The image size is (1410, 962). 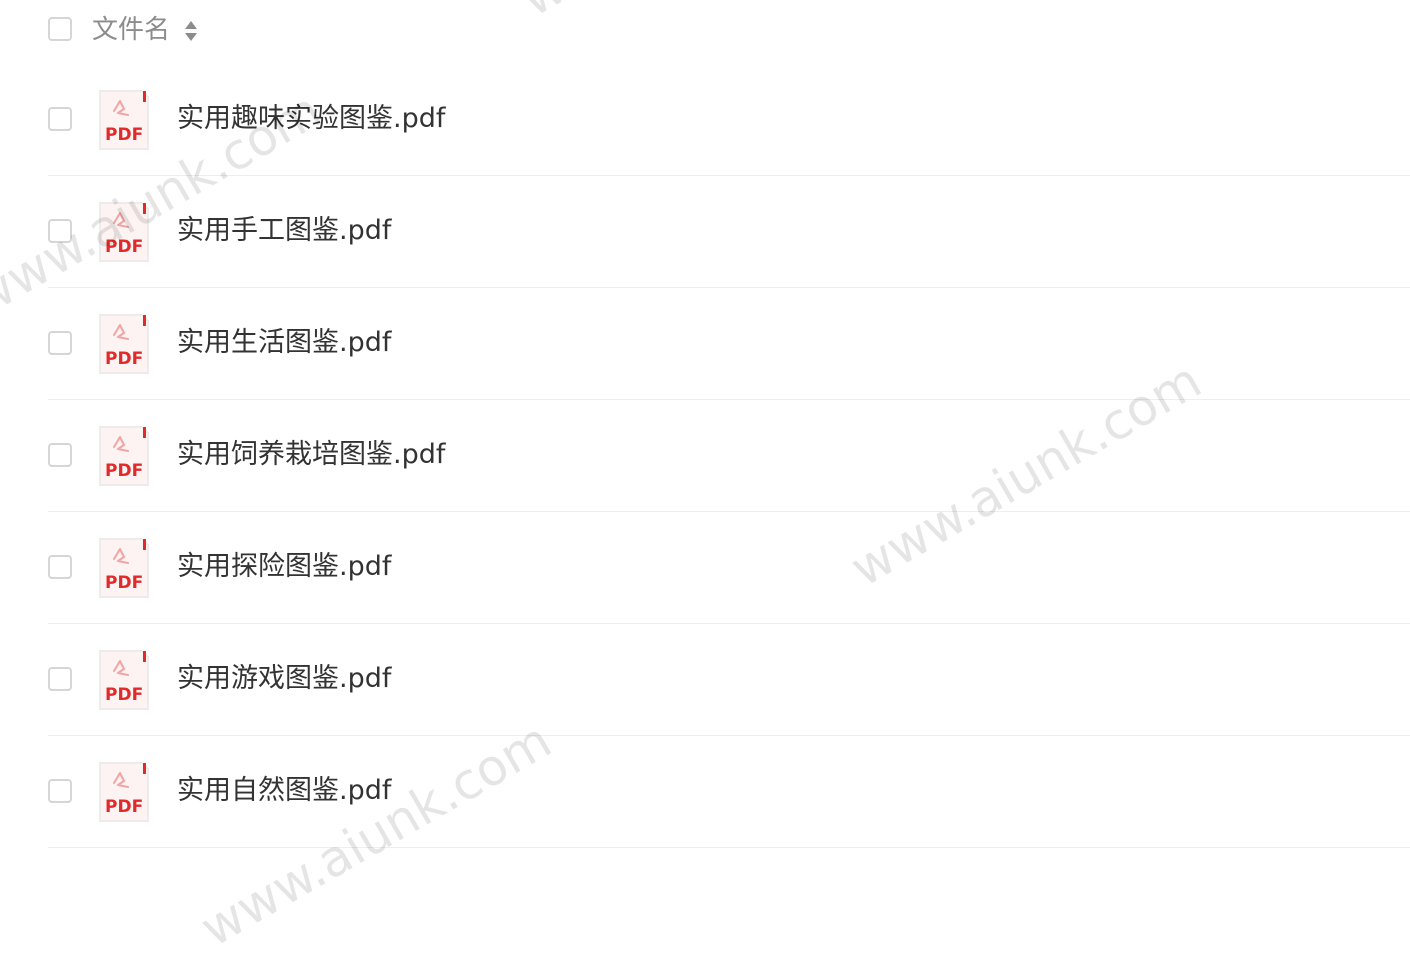 What do you see at coordinates (311, 455) in the screenshot?
I see `file-name: 实用饲养栽培图鉴.pdf` at bounding box center [311, 455].